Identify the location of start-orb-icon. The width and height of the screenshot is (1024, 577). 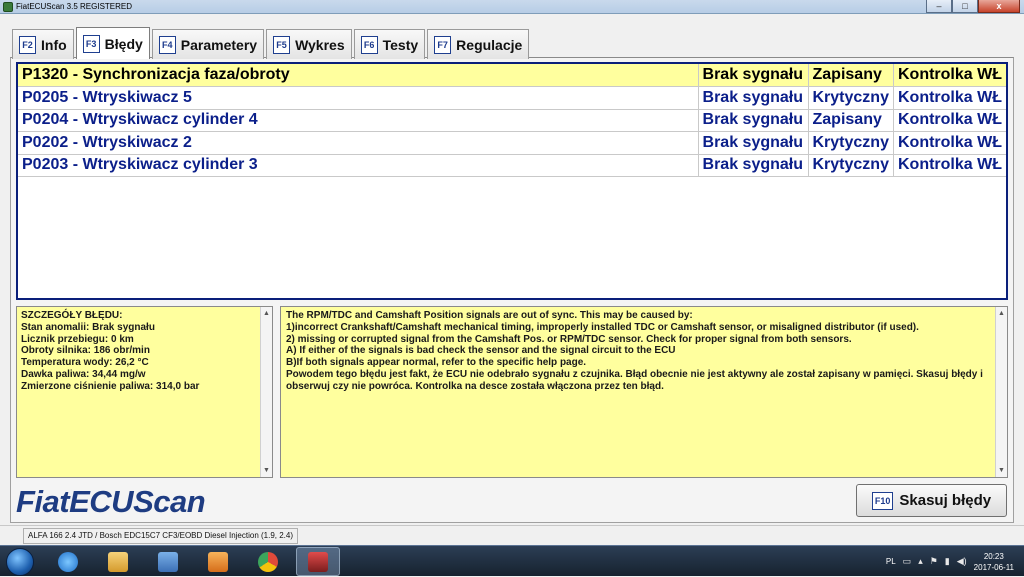
(20, 562).